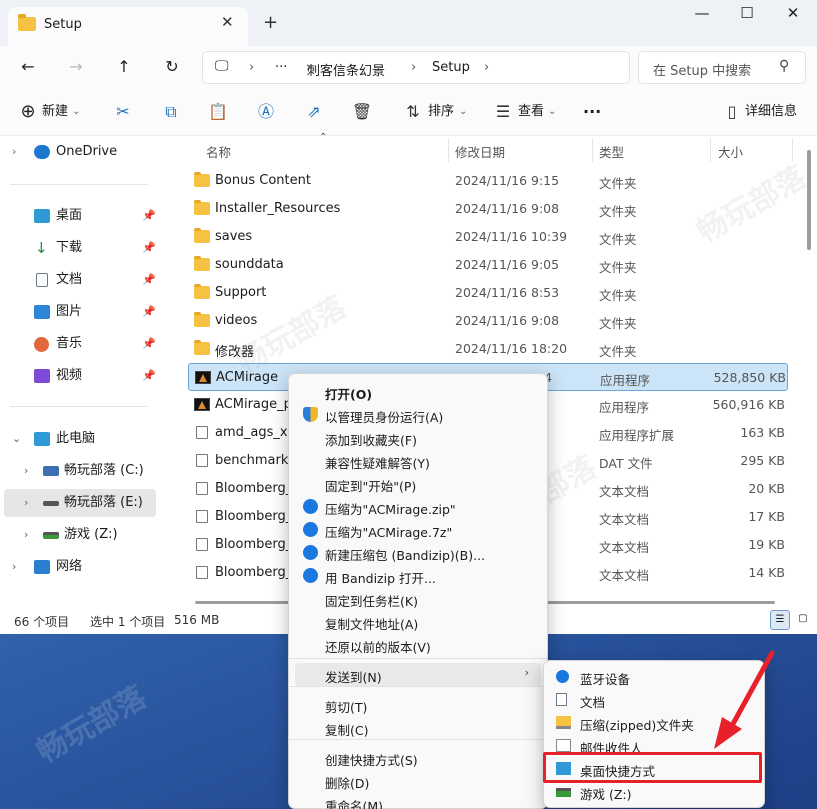  Describe the element at coordinates (80, 312) in the screenshot. I see `sidebar-item-pictures: 图片 📌` at that location.